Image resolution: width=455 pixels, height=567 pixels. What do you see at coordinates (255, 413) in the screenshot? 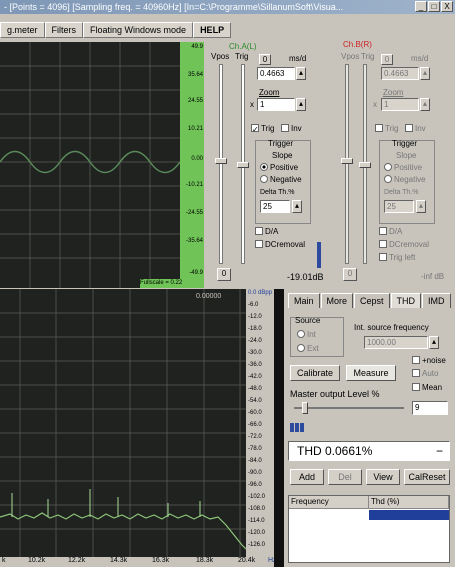
I see `y-label: -60.0` at bounding box center [255, 413].